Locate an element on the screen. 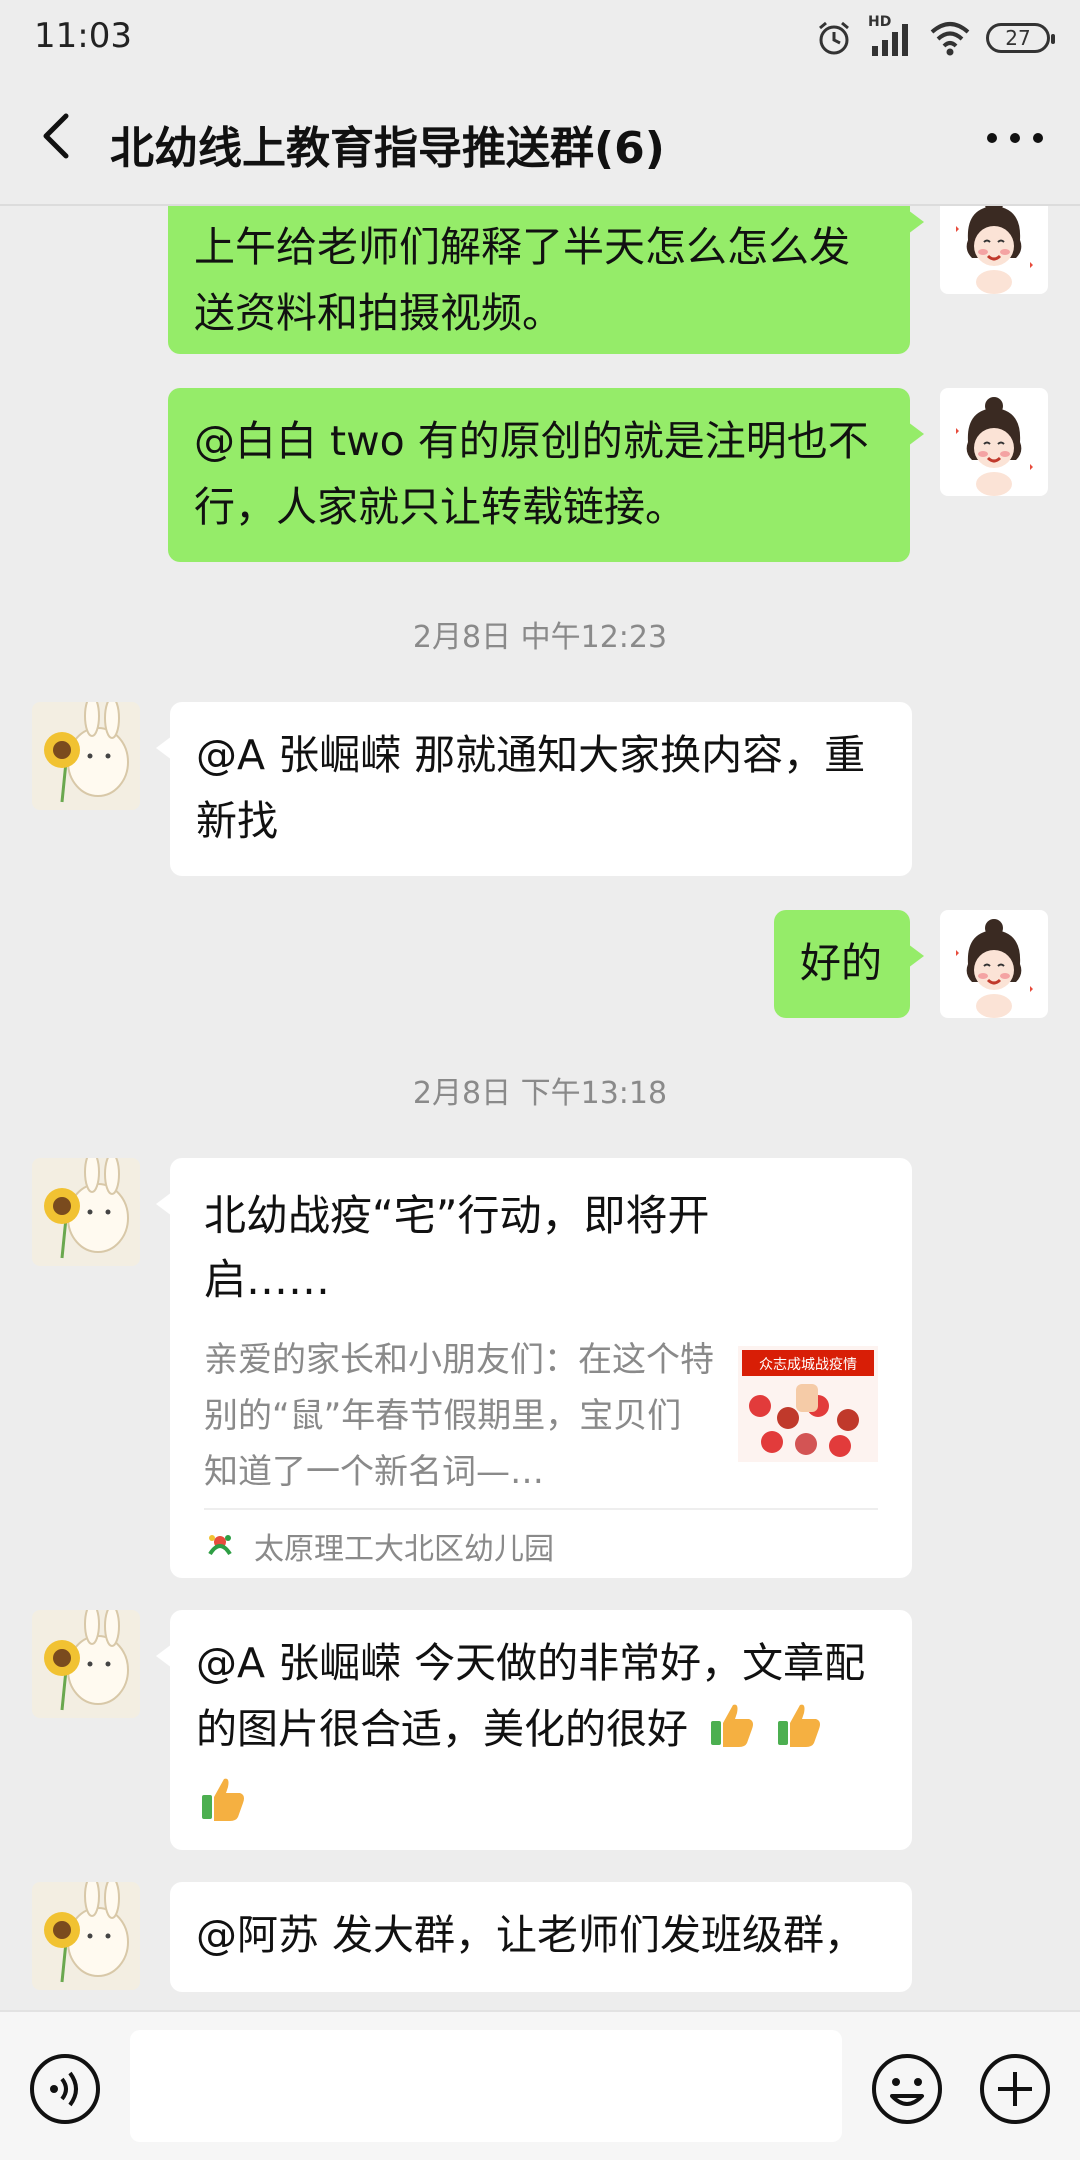 The width and height of the screenshot is (1080, 2160). kindergarten-logo-icon is located at coordinates (220, 1545).